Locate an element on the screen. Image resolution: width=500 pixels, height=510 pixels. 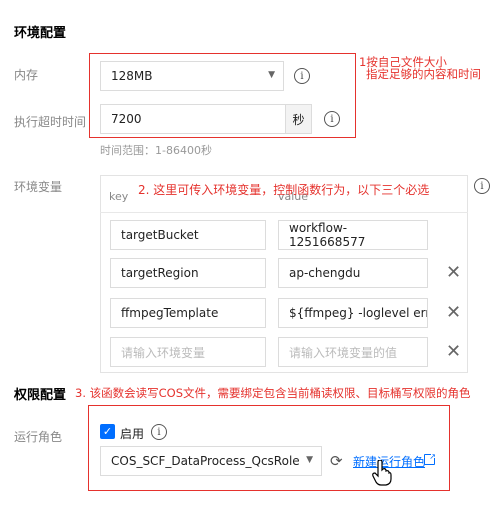
env-value-text-3: ${ffmpeg} -loglevel error -i is located at coordinates (358, 313).